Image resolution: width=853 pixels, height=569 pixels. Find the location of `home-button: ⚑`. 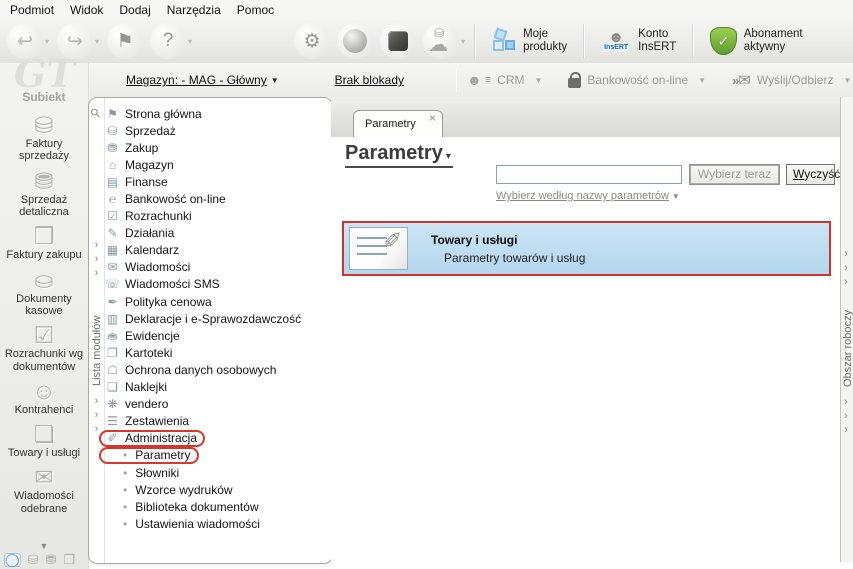

home-button: ⚑ is located at coordinates (125, 41).